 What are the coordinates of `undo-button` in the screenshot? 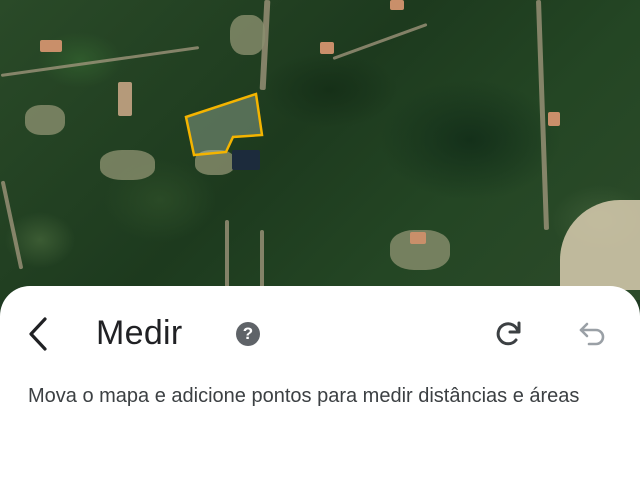 It's located at (592, 334).